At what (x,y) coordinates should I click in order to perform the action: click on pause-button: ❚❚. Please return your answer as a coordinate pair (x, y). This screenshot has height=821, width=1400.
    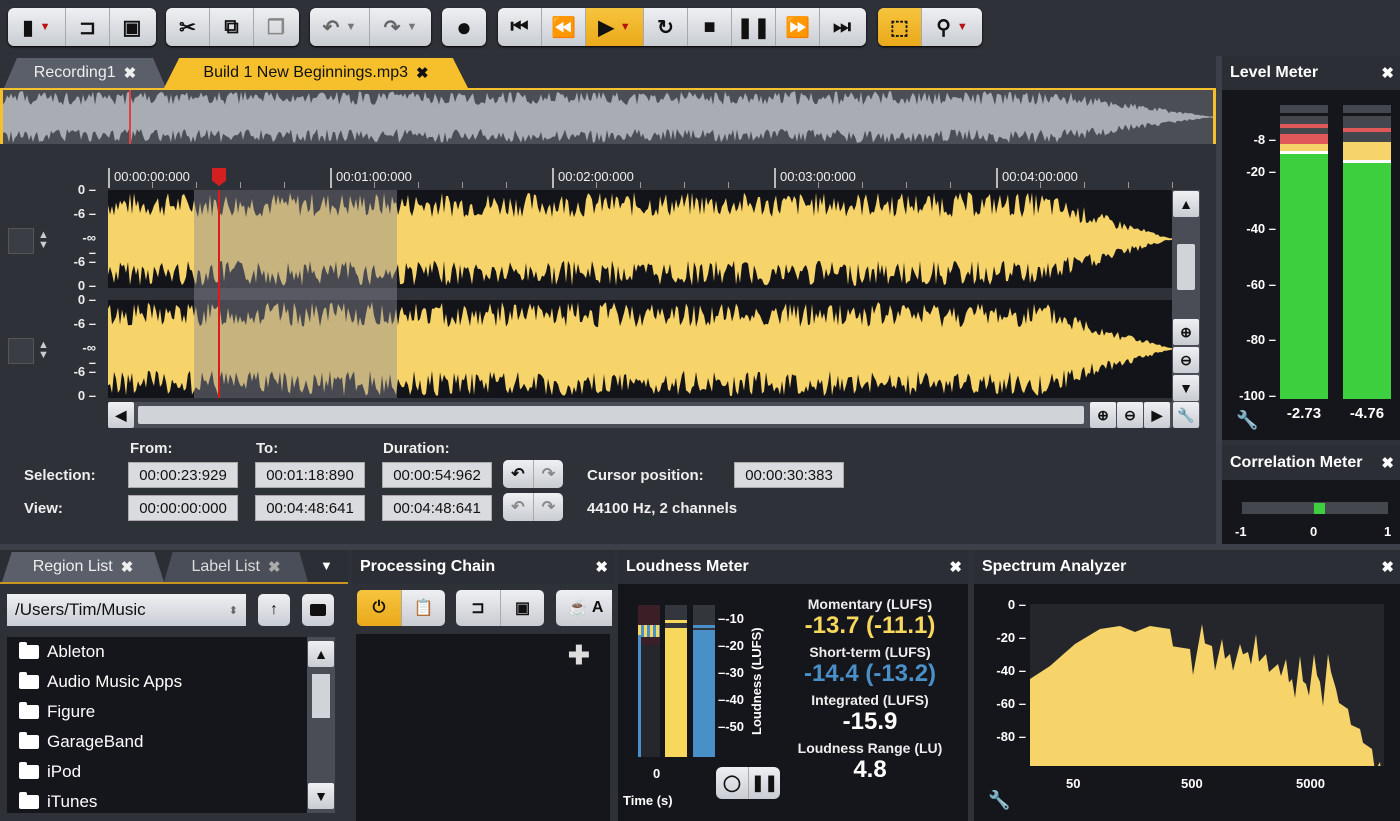
    Looking at the image, I should click on (754, 27).